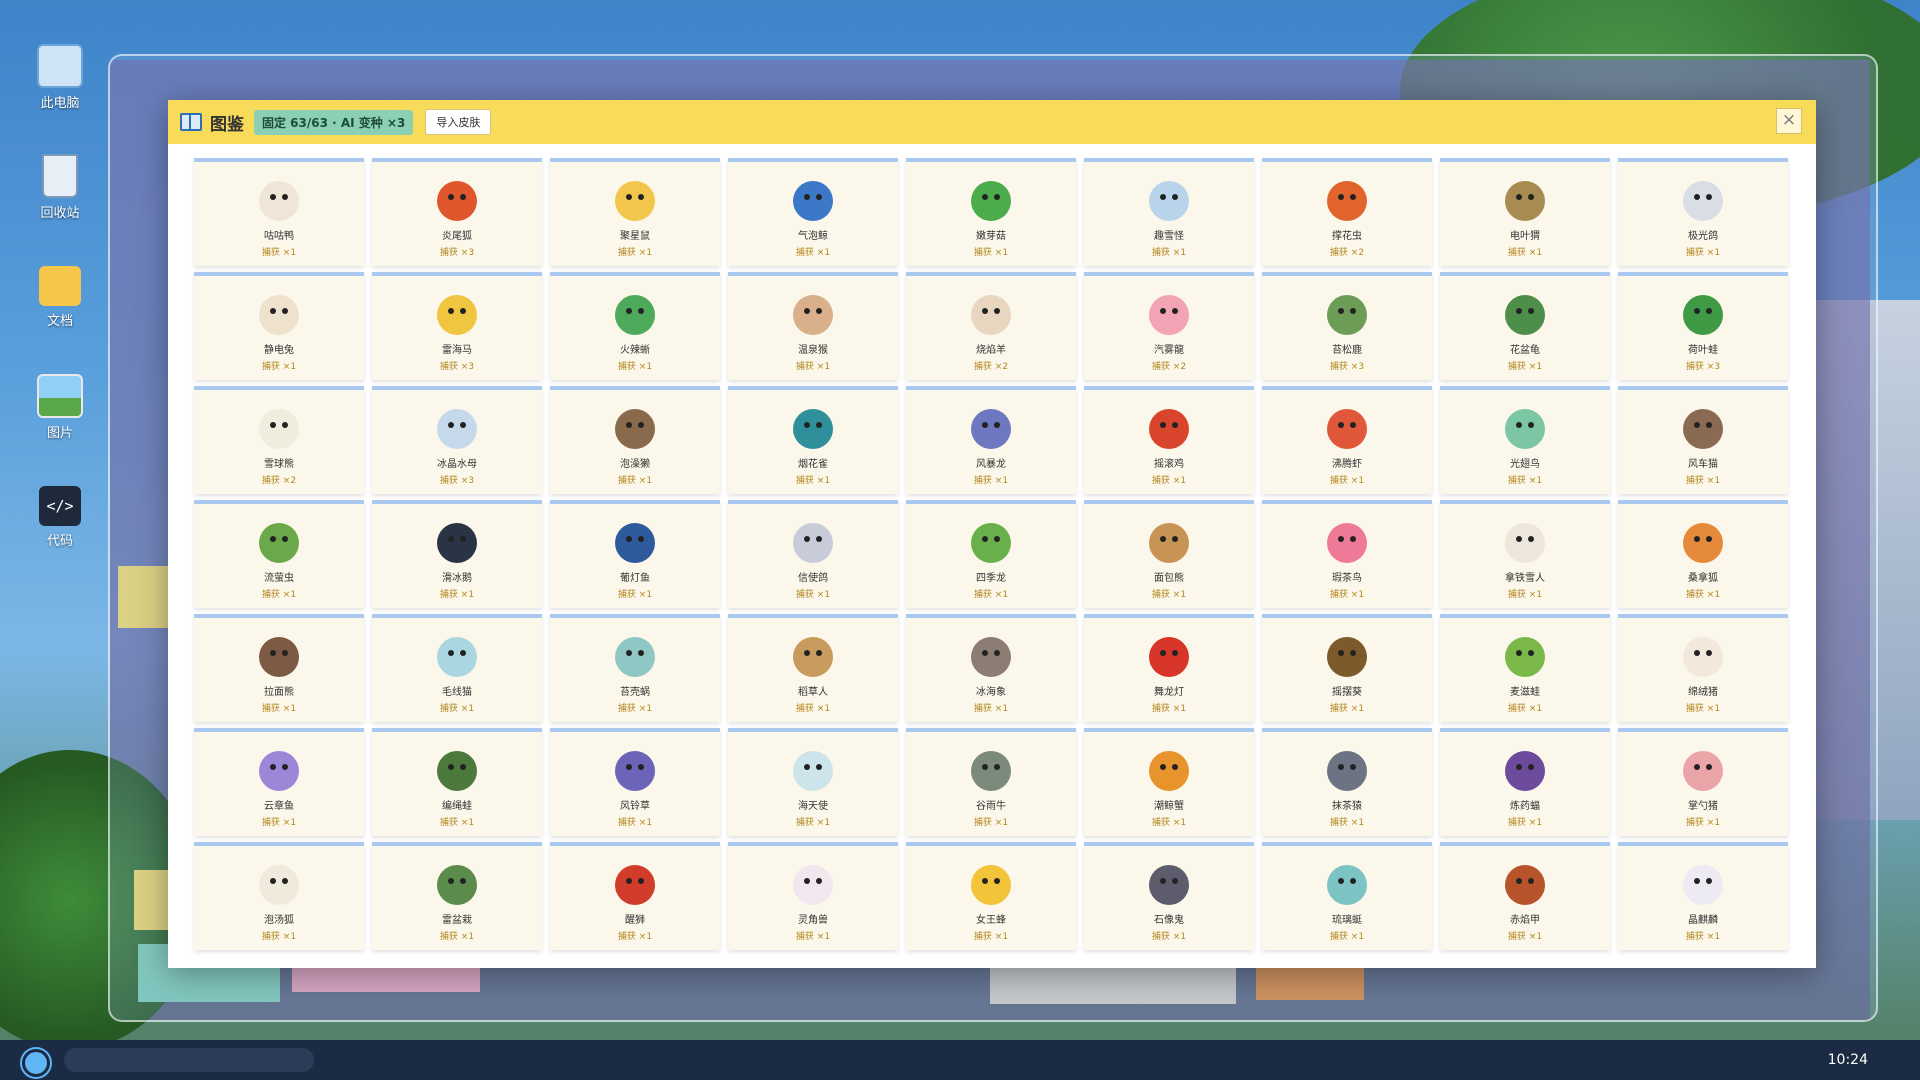 This screenshot has width=1920, height=1080. I want to click on creature-card: 沸腾虾 捕获 ×1, so click(1347, 440).